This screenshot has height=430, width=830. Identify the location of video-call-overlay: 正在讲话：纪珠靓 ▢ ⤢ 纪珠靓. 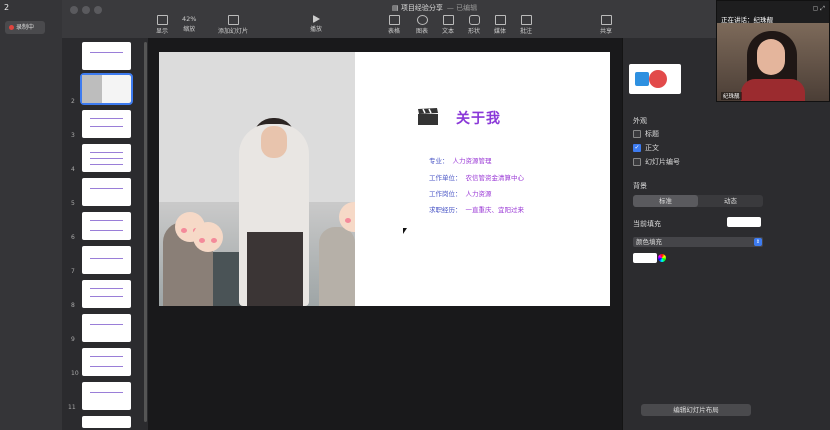
(773, 51).